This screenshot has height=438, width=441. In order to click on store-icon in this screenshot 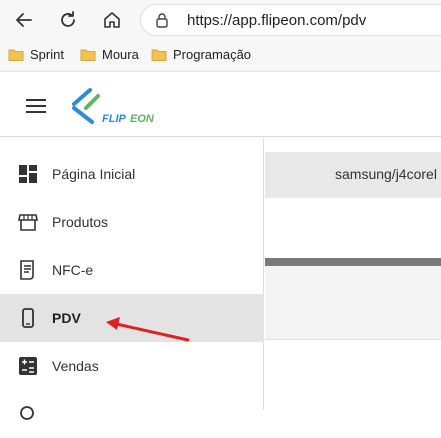, I will do `click(28, 222)`.